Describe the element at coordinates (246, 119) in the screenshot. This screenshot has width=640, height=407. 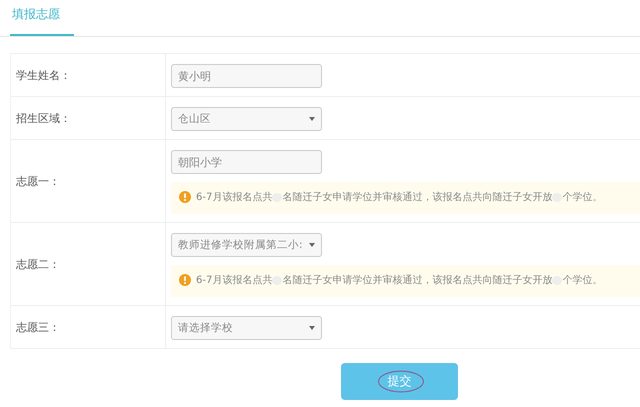
I see `select-field: 仓山区` at that location.